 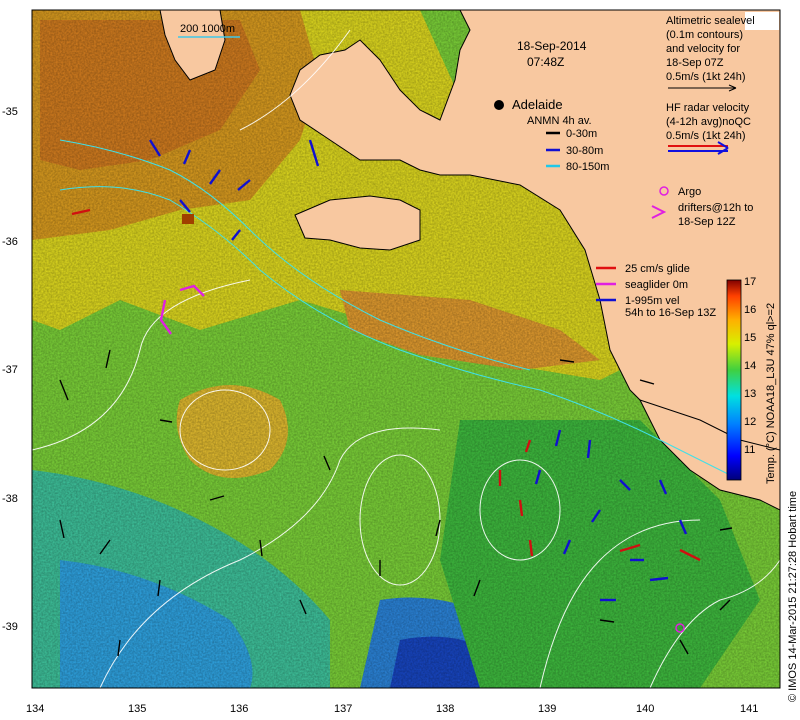 What do you see at coordinates (537, 104) in the screenshot?
I see `city-label: Adelaide` at bounding box center [537, 104].